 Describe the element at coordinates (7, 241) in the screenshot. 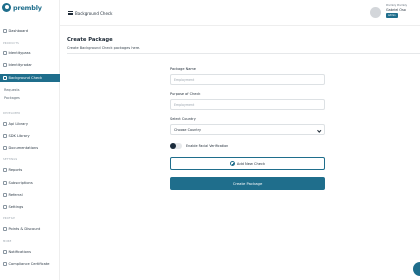

I see `sidebar-section-more: MORE` at that location.